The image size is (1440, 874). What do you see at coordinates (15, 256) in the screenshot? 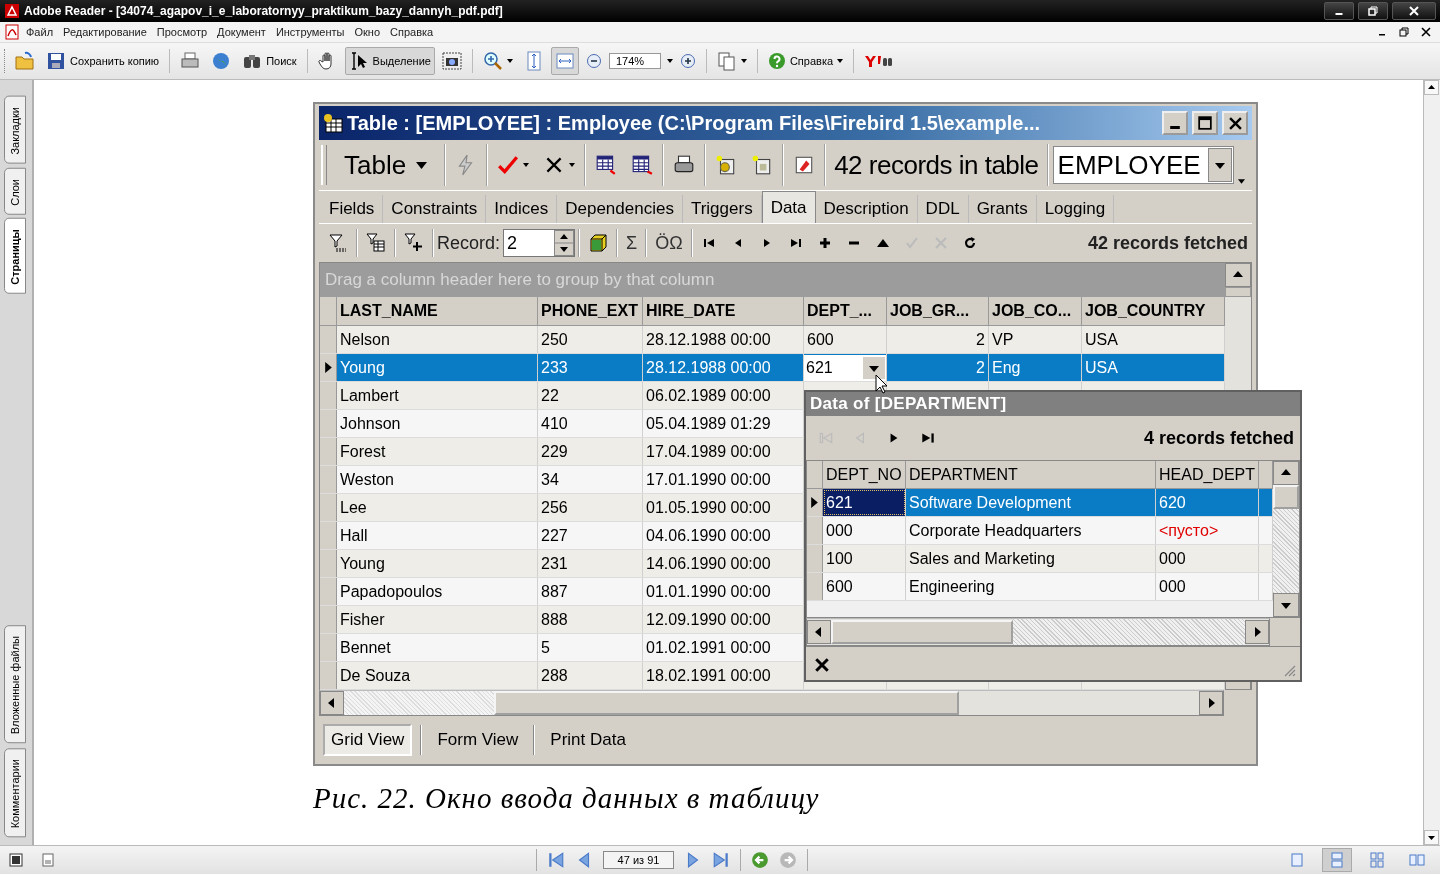
I see `side-tab: Страницы` at bounding box center [15, 256].